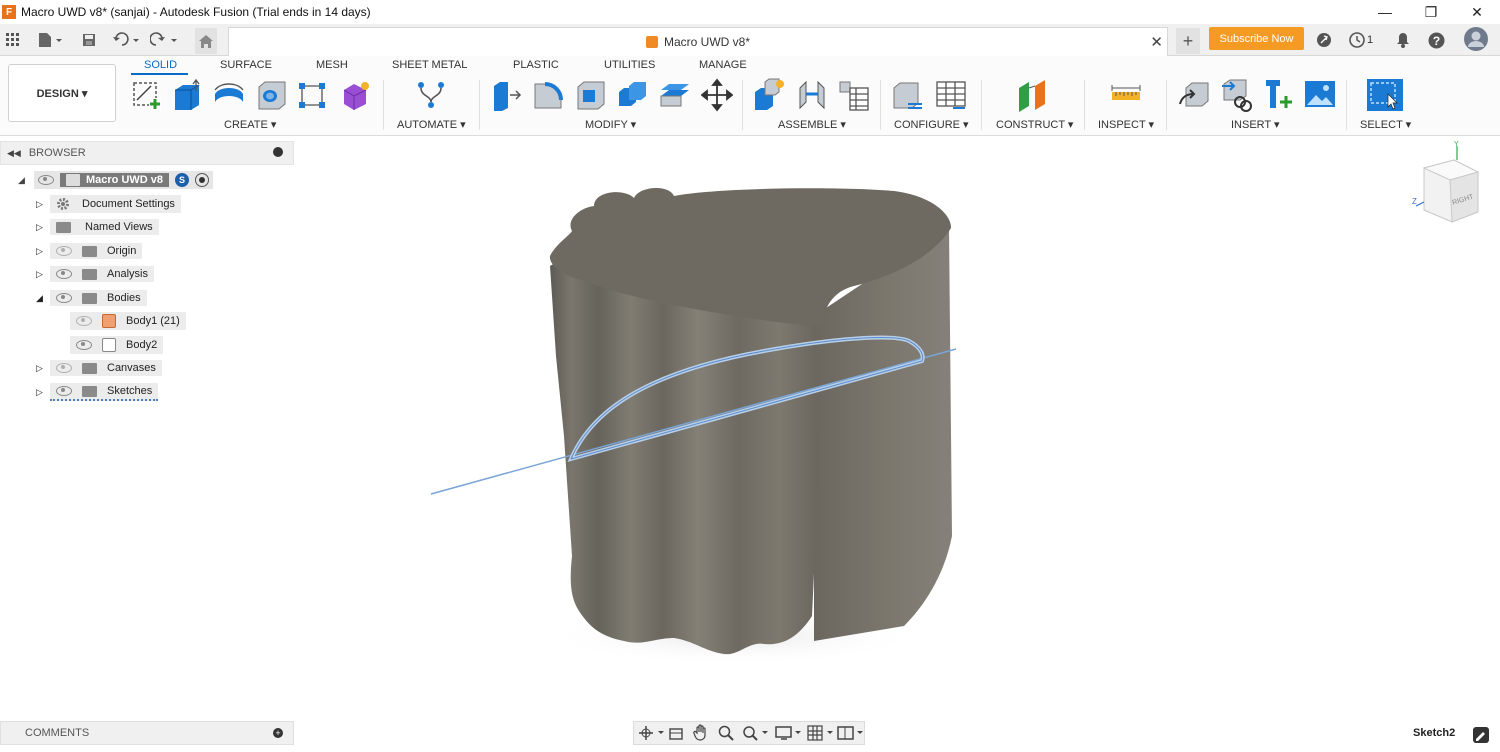 The height and width of the screenshot is (752, 1500). Describe the element at coordinates (91, 298) in the screenshot. I see `tree-item-bodies: ◢ Bodies` at that location.